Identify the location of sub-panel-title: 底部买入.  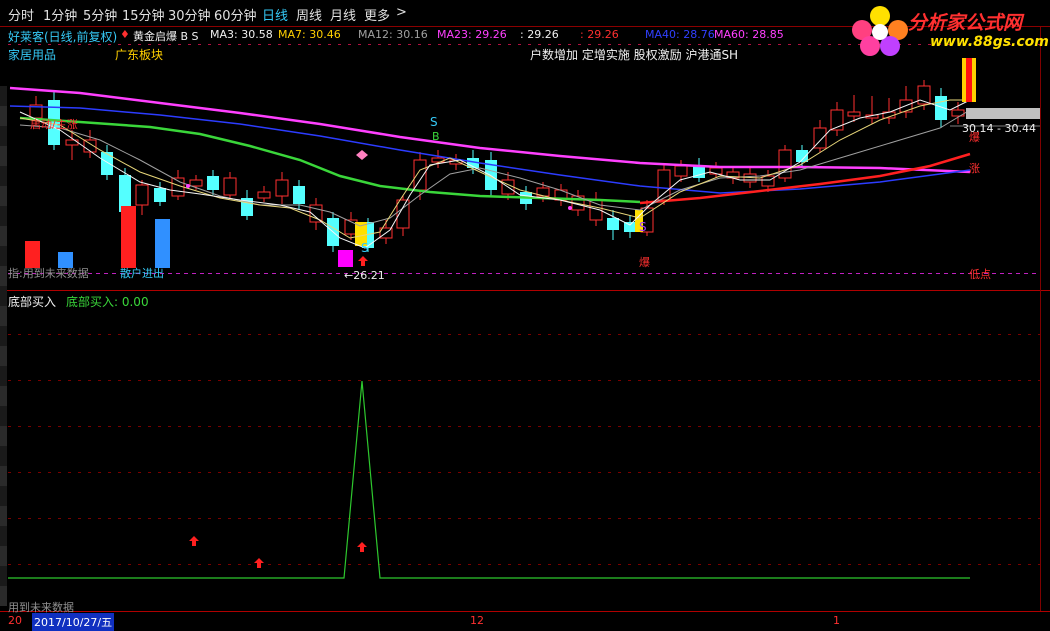
(32, 302).